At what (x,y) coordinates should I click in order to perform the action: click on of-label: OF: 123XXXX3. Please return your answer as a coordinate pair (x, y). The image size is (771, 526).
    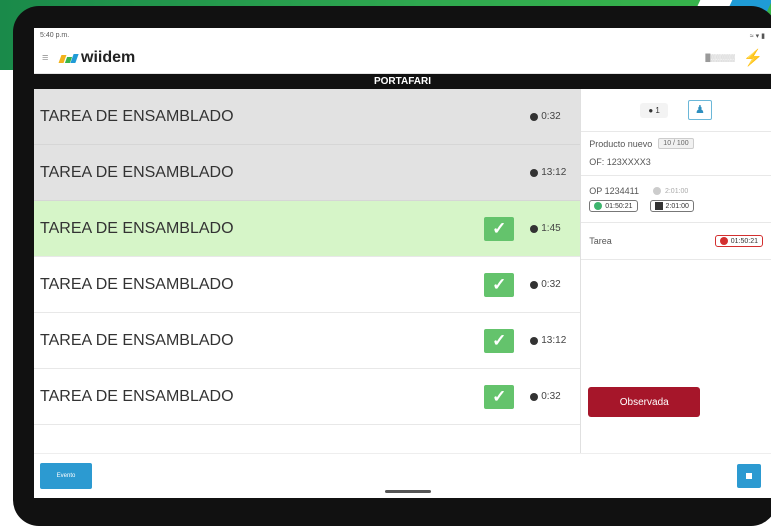
    Looking at the image, I should click on (676, 162).